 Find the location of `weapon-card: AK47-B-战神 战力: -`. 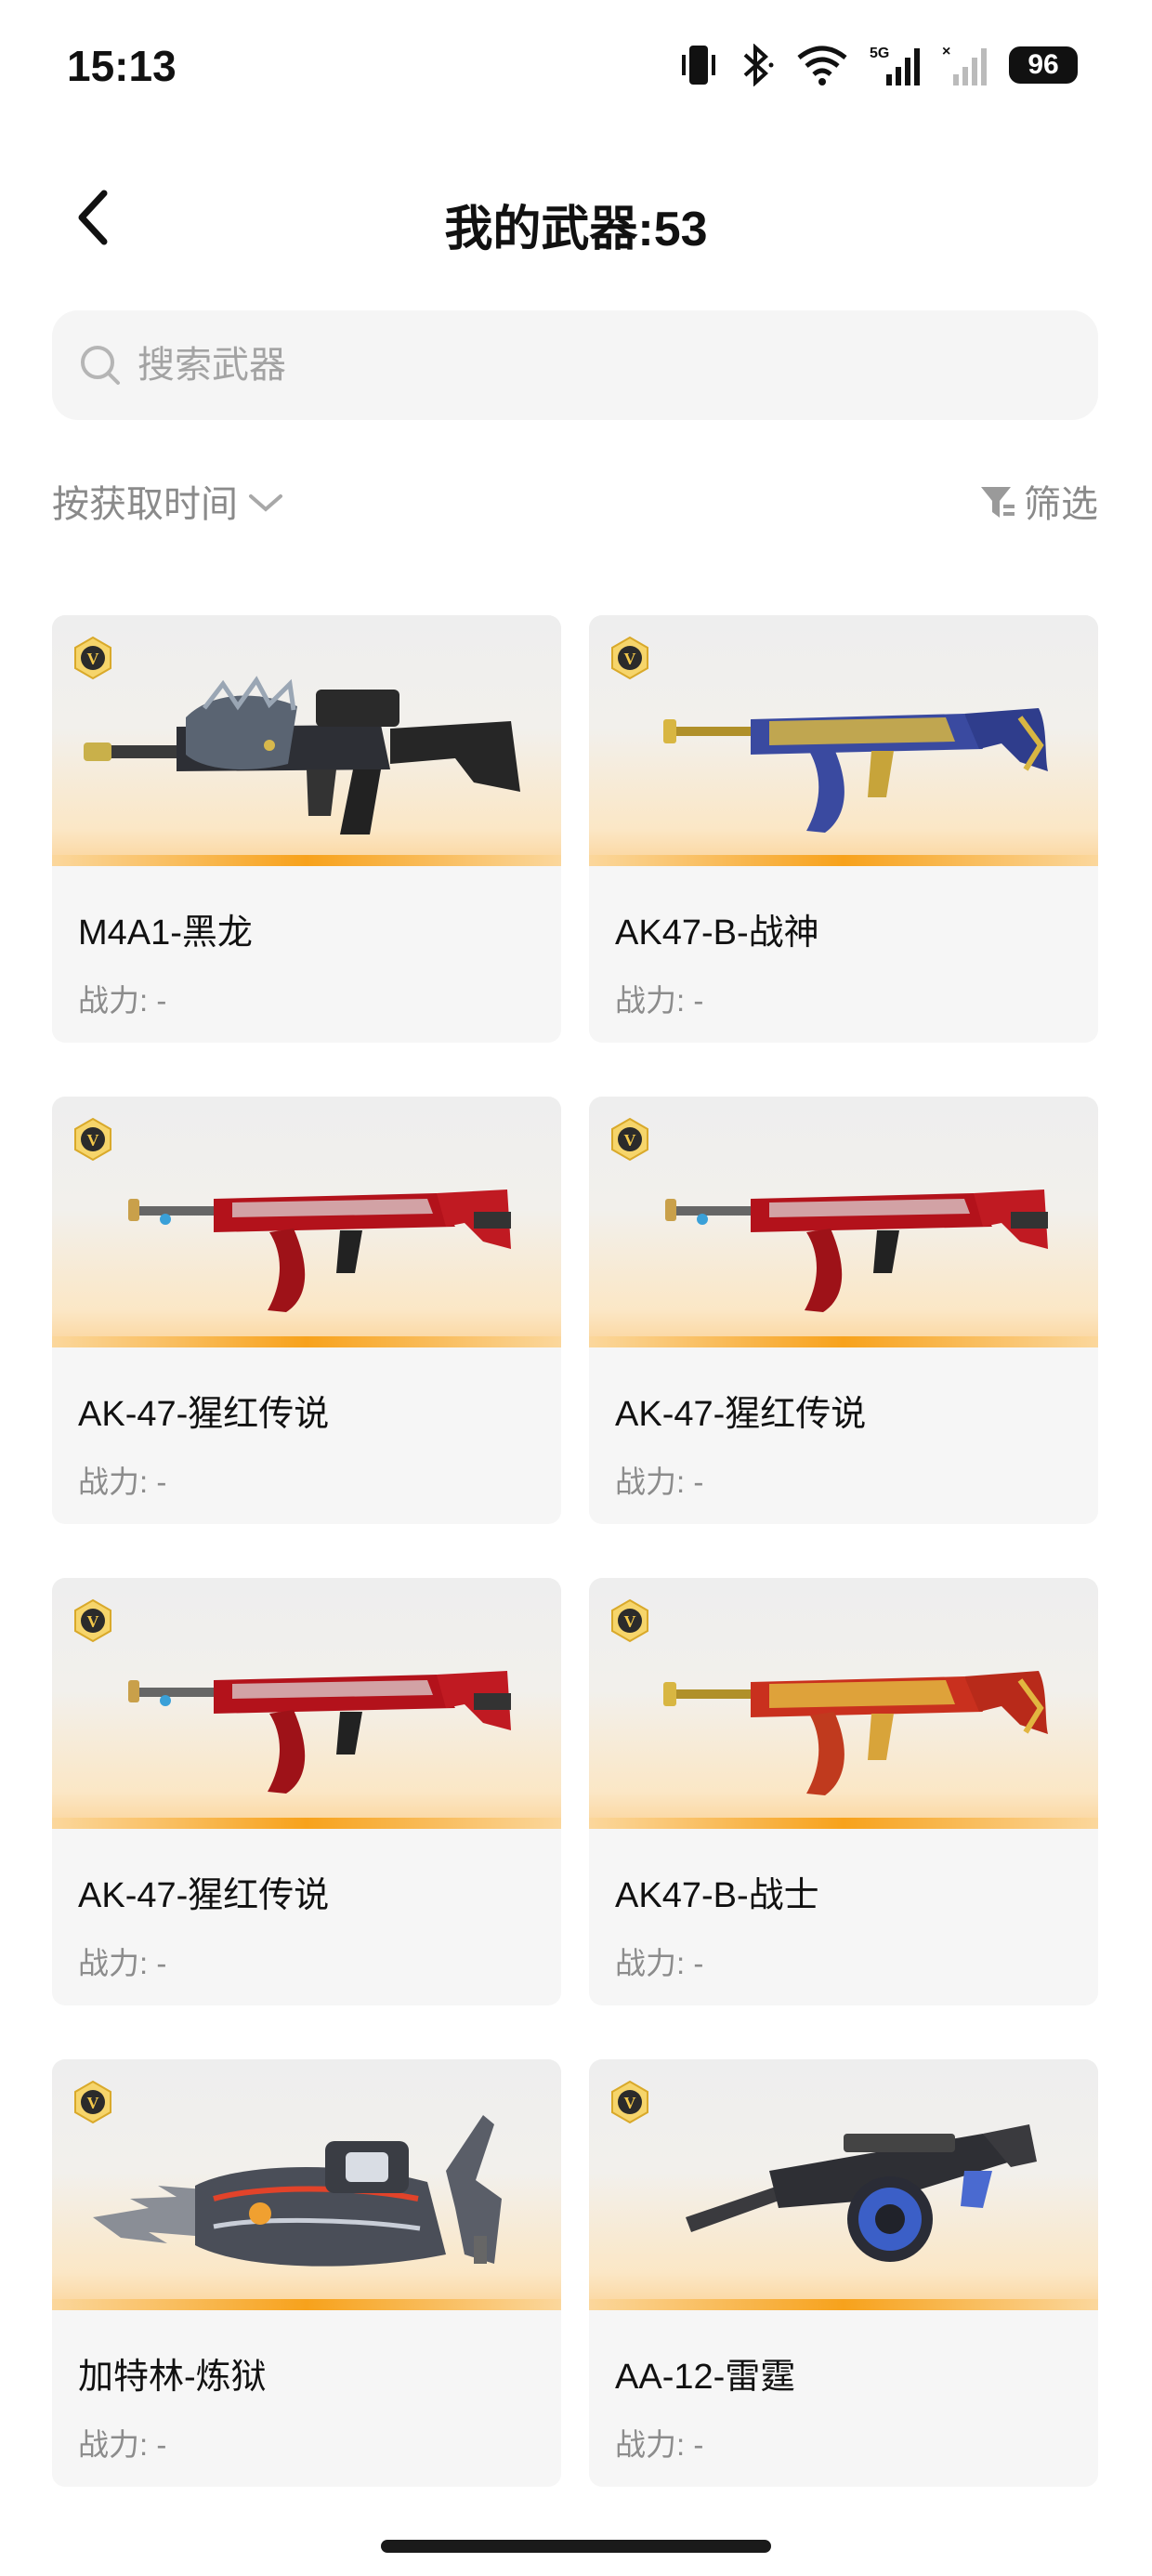

weapon-card: AK47-B-战神 战力: - is located at coordinates (843, 829).